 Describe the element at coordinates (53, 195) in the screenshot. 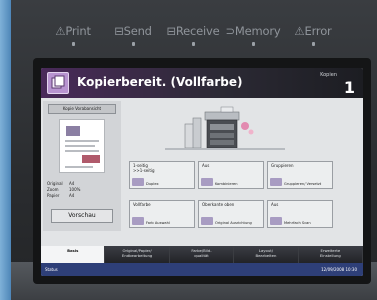

I see `info-key: Papier` at that location.